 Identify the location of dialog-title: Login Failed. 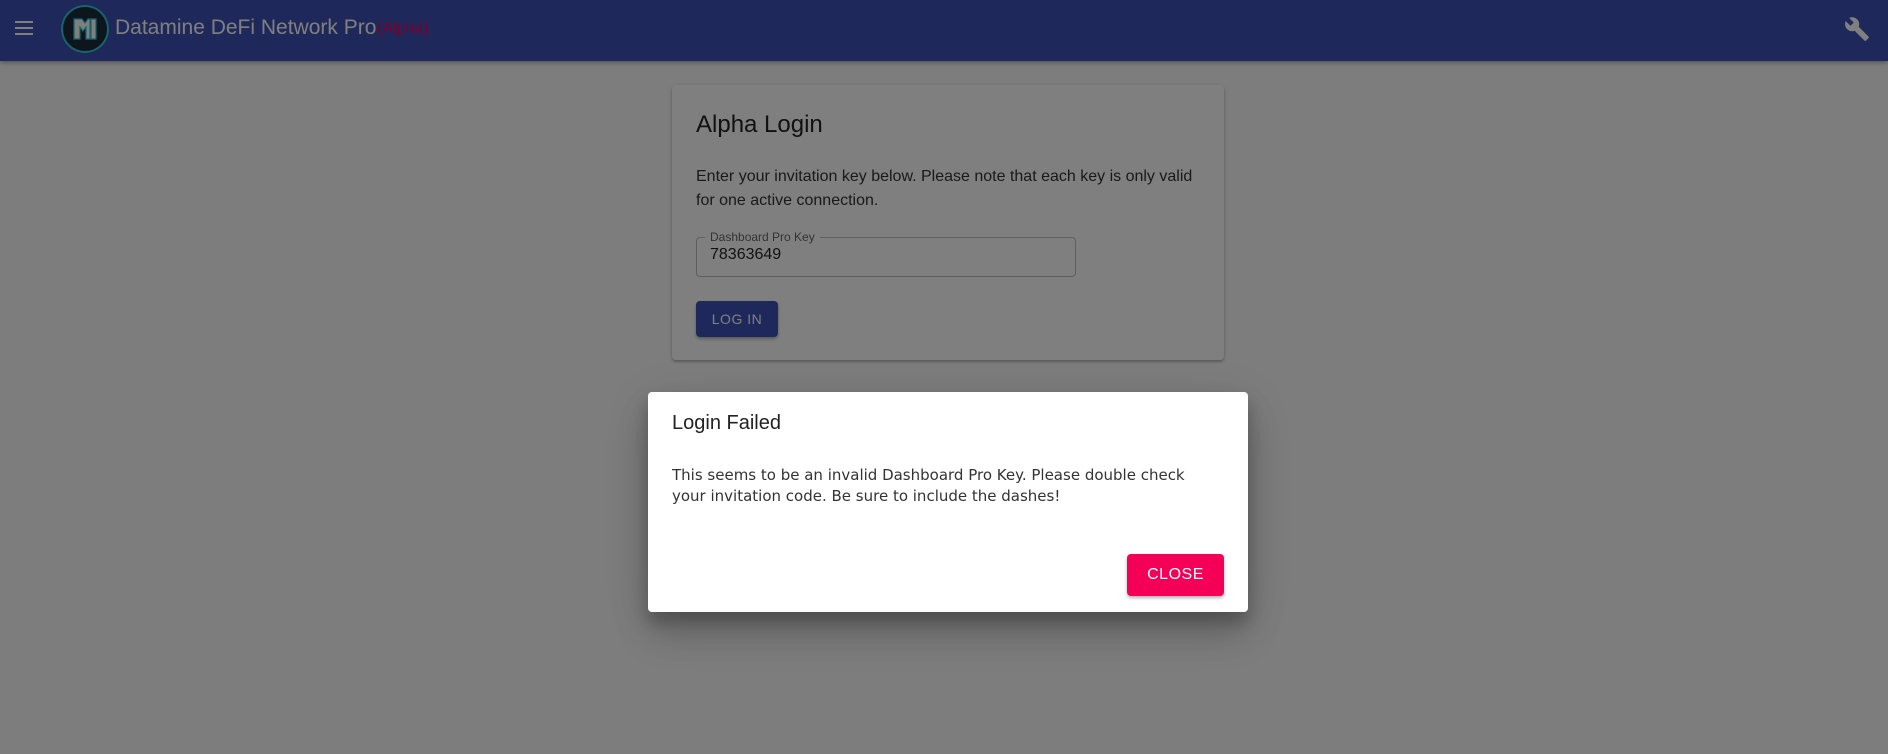
(726, 423).